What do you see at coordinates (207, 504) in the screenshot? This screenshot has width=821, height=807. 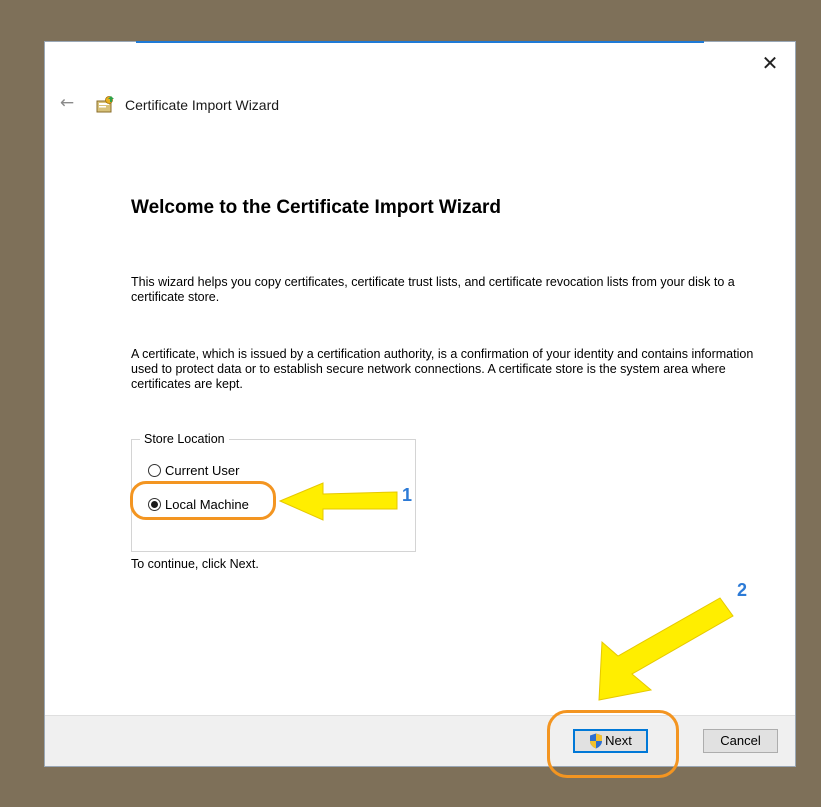 I see `radio-label-local-machine: Local Machine` at bounding box center [207, 504].